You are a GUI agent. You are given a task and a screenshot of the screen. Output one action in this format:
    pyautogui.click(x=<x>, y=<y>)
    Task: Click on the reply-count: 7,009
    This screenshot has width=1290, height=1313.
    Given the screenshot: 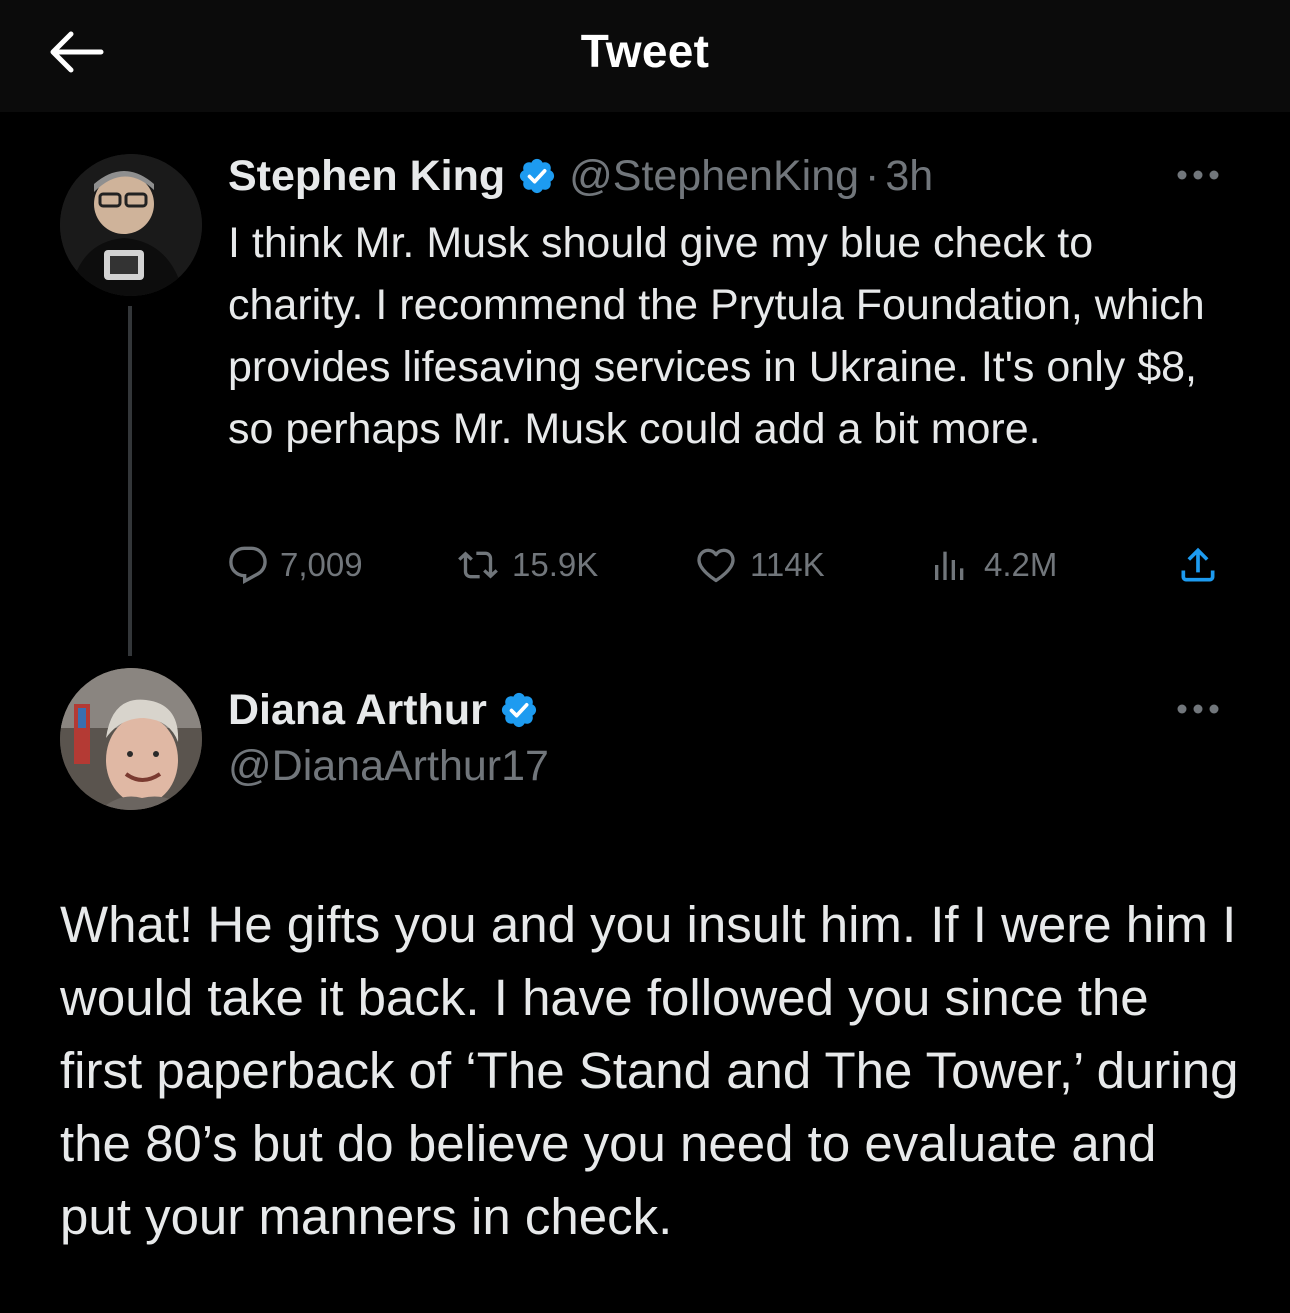 What is the action you would take?
    pyautogui.click(x=321, y=564)
    